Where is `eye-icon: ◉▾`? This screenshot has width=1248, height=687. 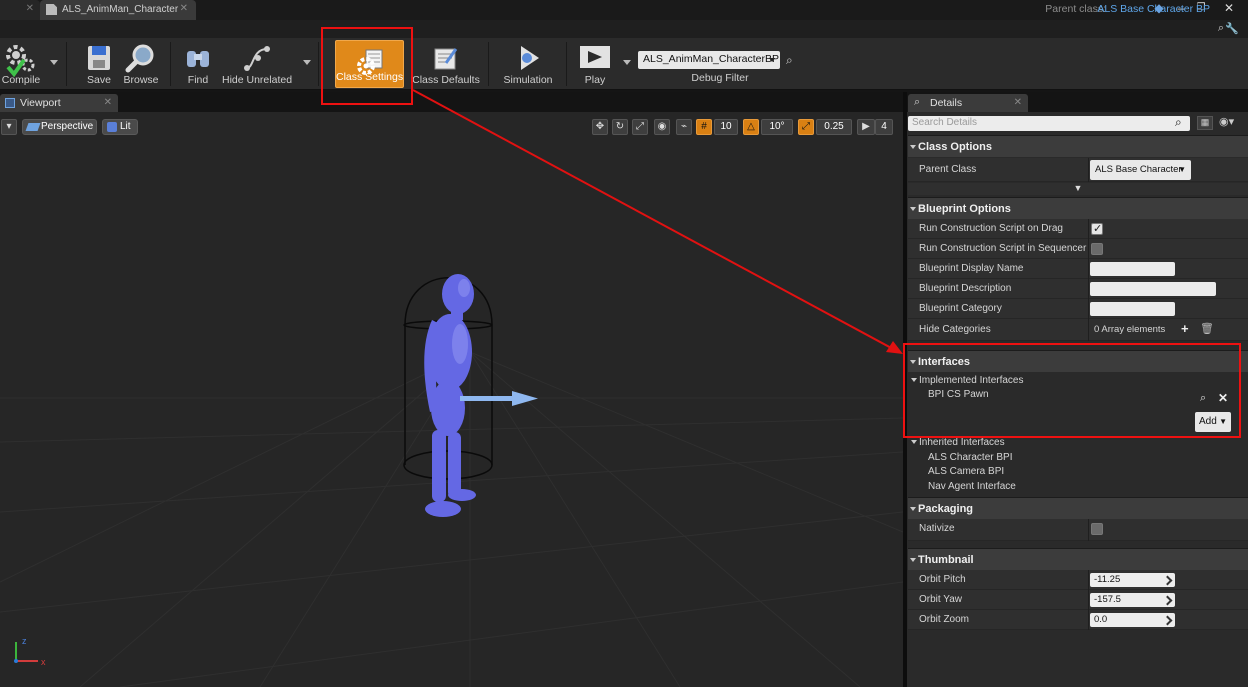 eye-icon: ◉▾ is located at coordinates (1226, 121).